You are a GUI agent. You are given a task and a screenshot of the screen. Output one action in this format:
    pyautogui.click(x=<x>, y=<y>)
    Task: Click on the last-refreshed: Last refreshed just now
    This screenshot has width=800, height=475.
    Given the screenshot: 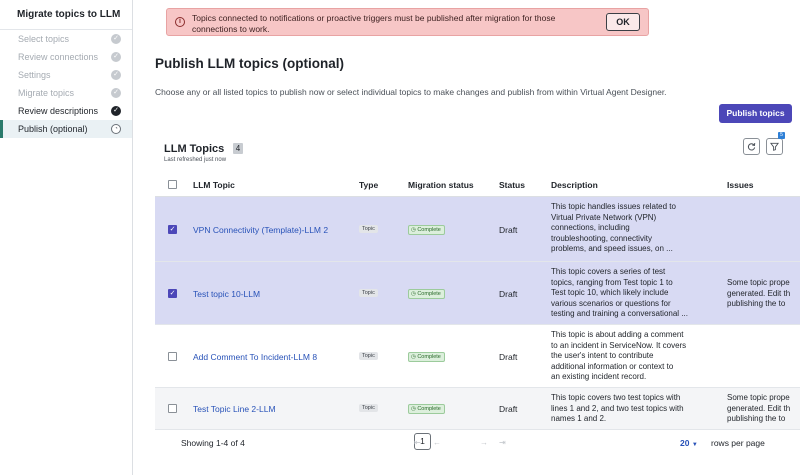 What is the action you would take?
    pyautogui.click(x=195, y=160)
    